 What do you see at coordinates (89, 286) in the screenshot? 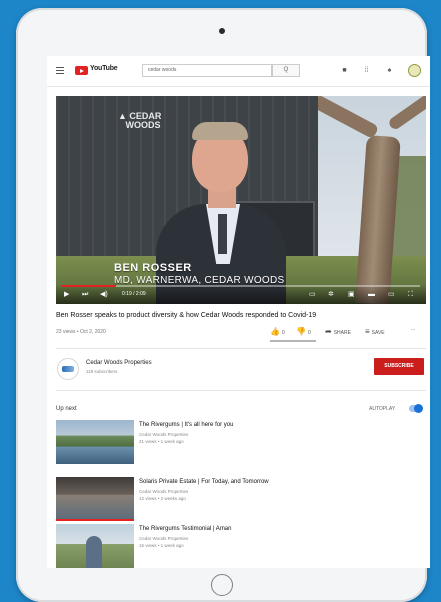
I see `progress-fill` at bounding box center [89, 286].